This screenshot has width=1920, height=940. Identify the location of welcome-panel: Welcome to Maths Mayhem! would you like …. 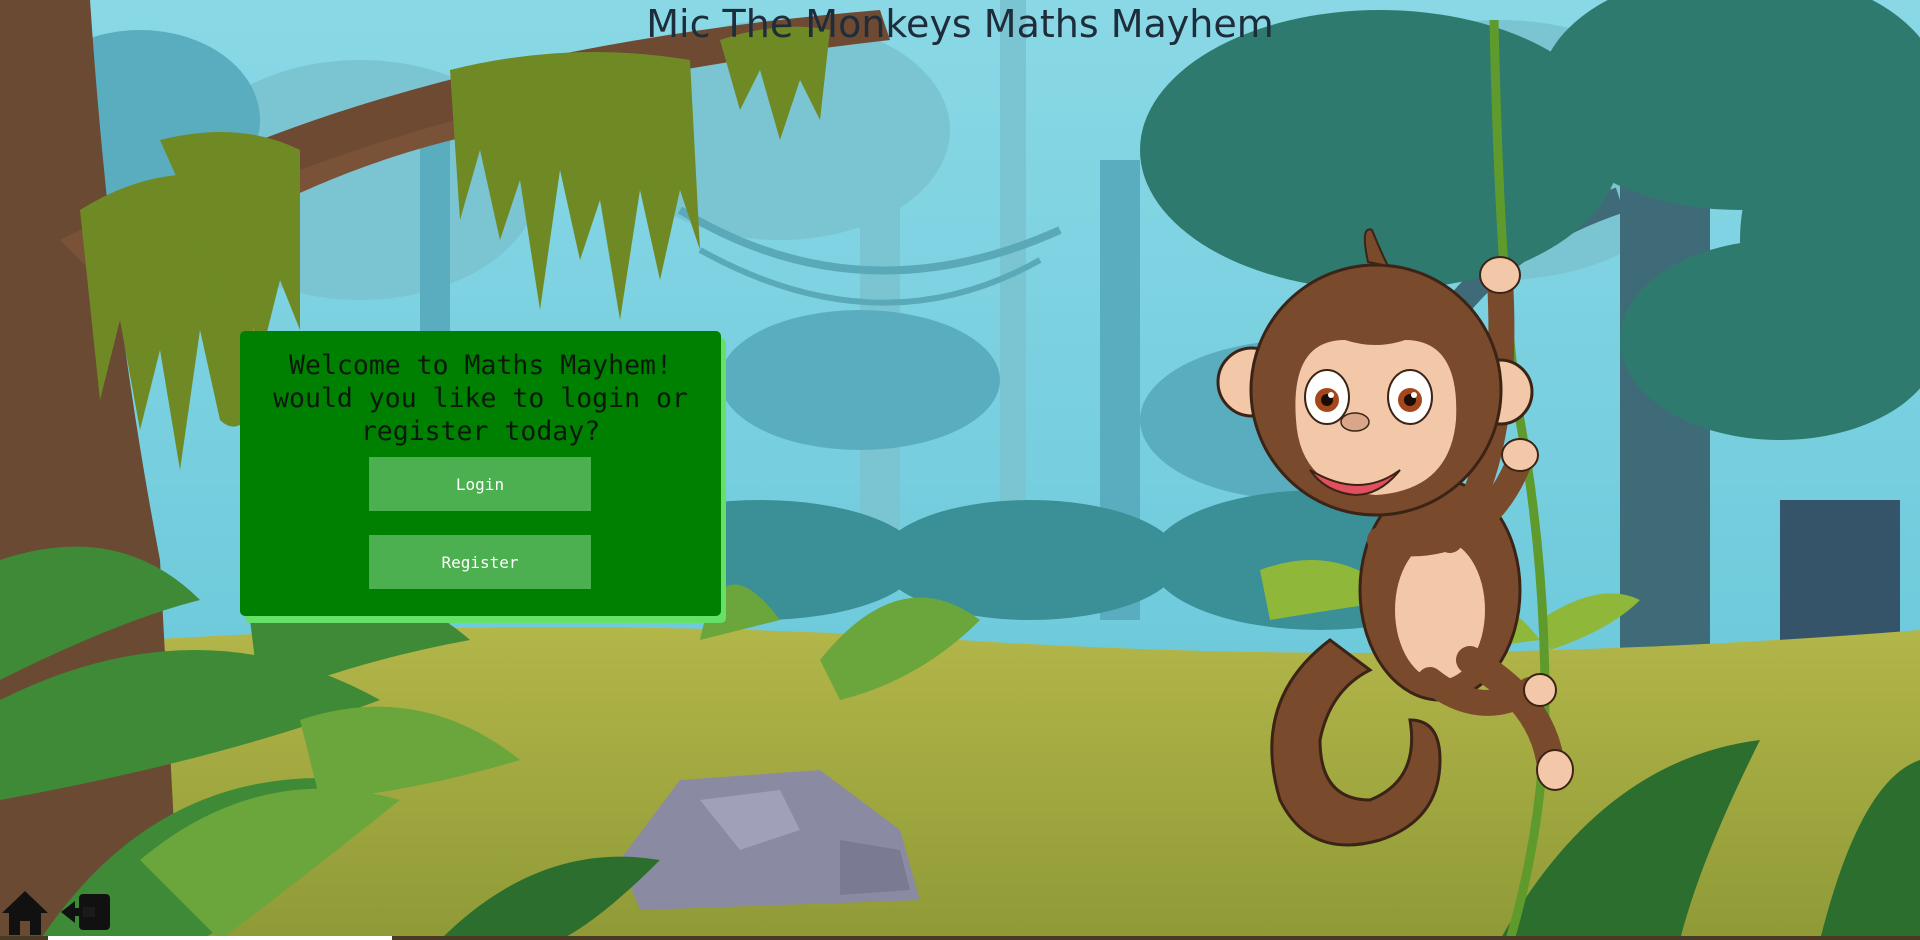
(480, 473).